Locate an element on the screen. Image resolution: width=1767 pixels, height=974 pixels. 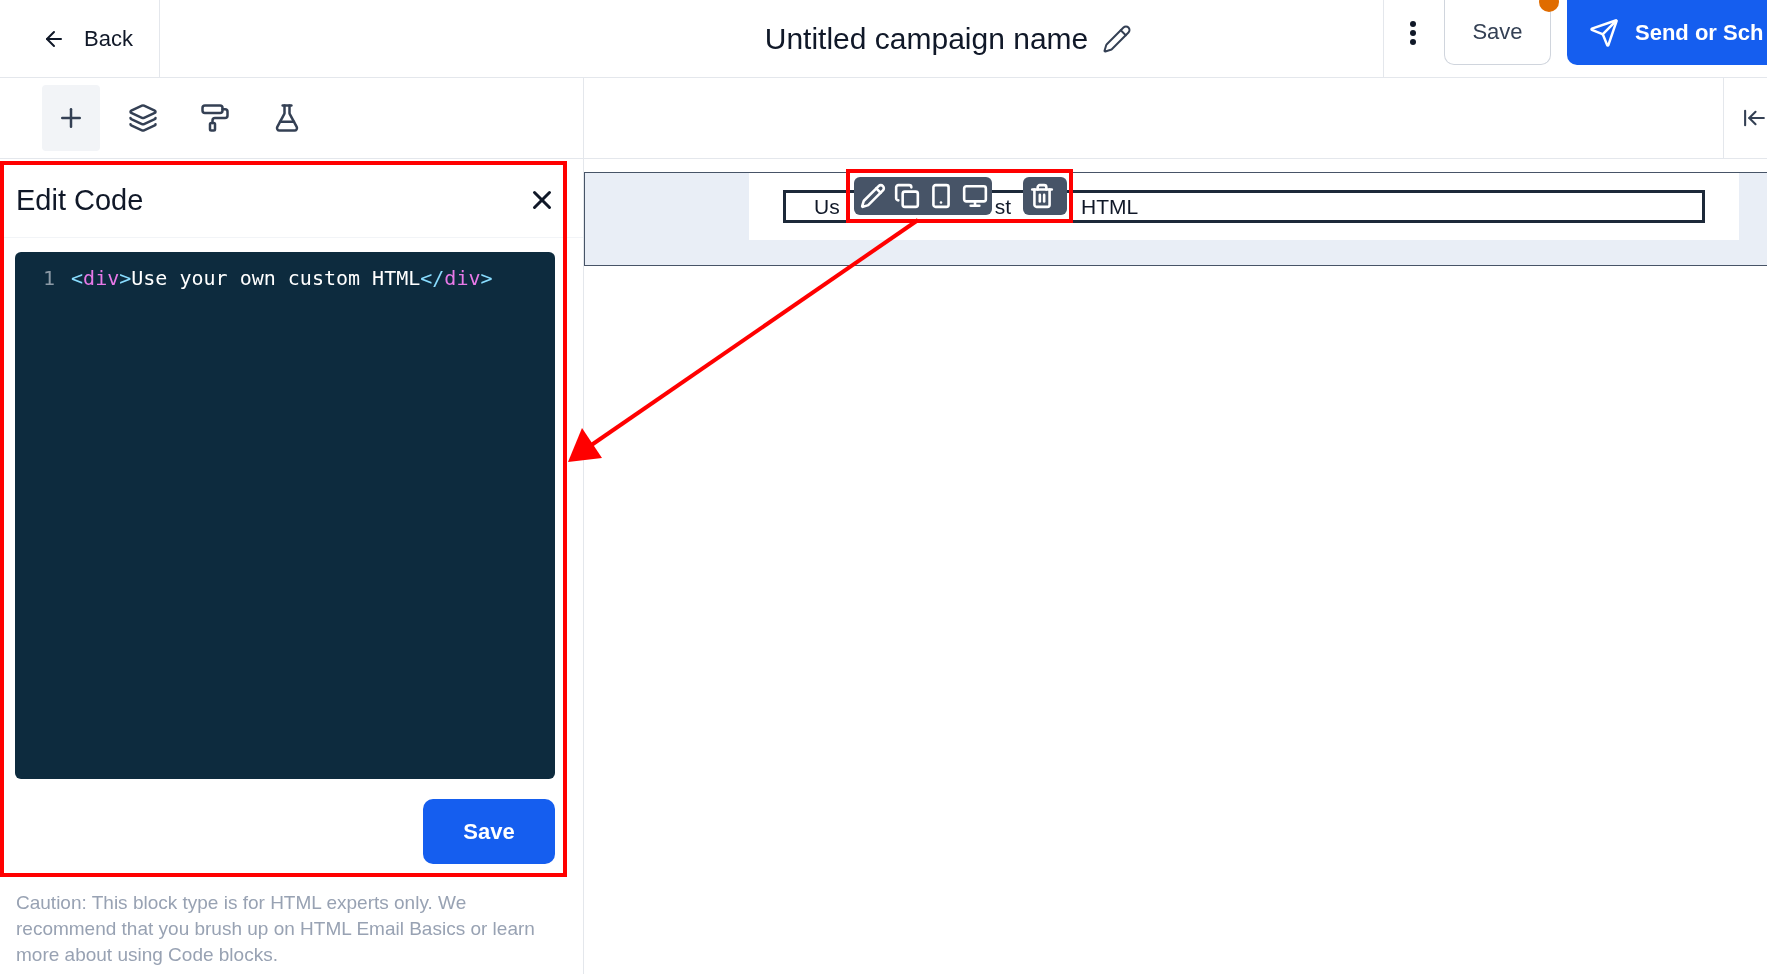
monitor-button is located at coordinates (975, 196).